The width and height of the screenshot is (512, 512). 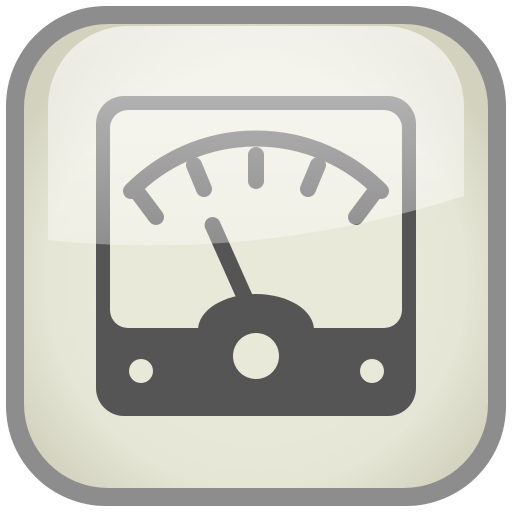 What do you see at coordinates (256, 356) in the screenshot?
I see `center-screw` at bounding box center [256, 356].